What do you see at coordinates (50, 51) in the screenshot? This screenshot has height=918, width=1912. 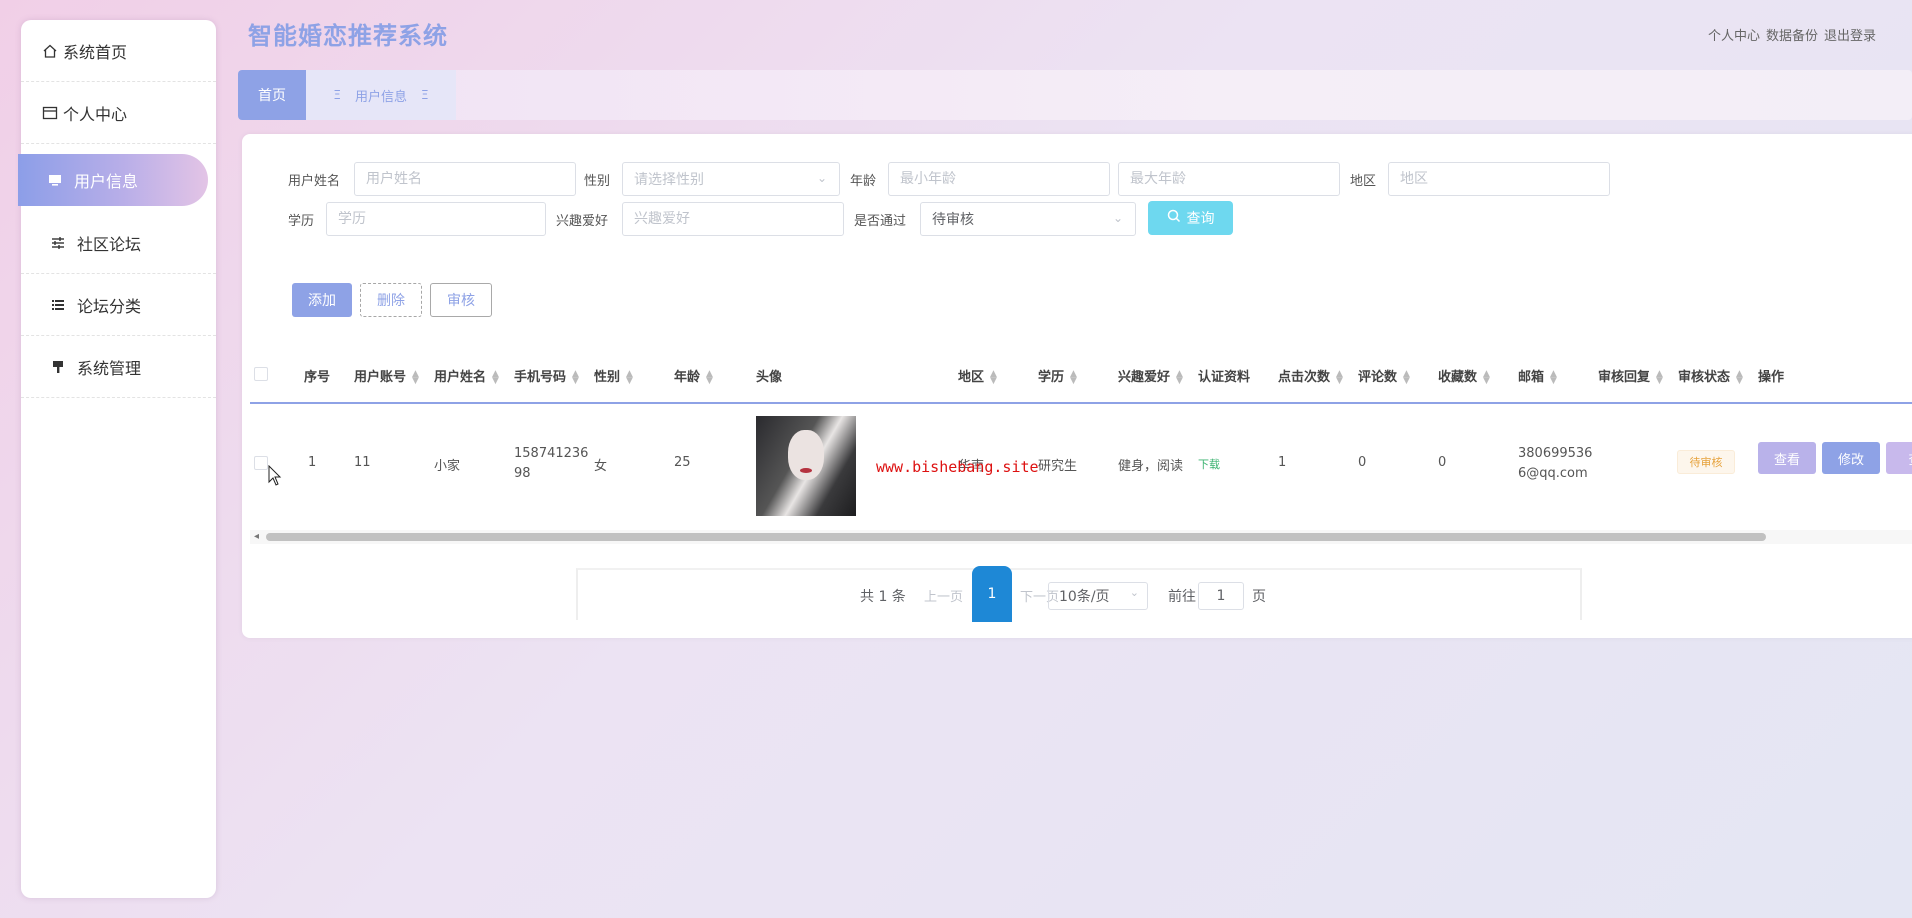 I see `home-icon` at bounding box center [50, 51].